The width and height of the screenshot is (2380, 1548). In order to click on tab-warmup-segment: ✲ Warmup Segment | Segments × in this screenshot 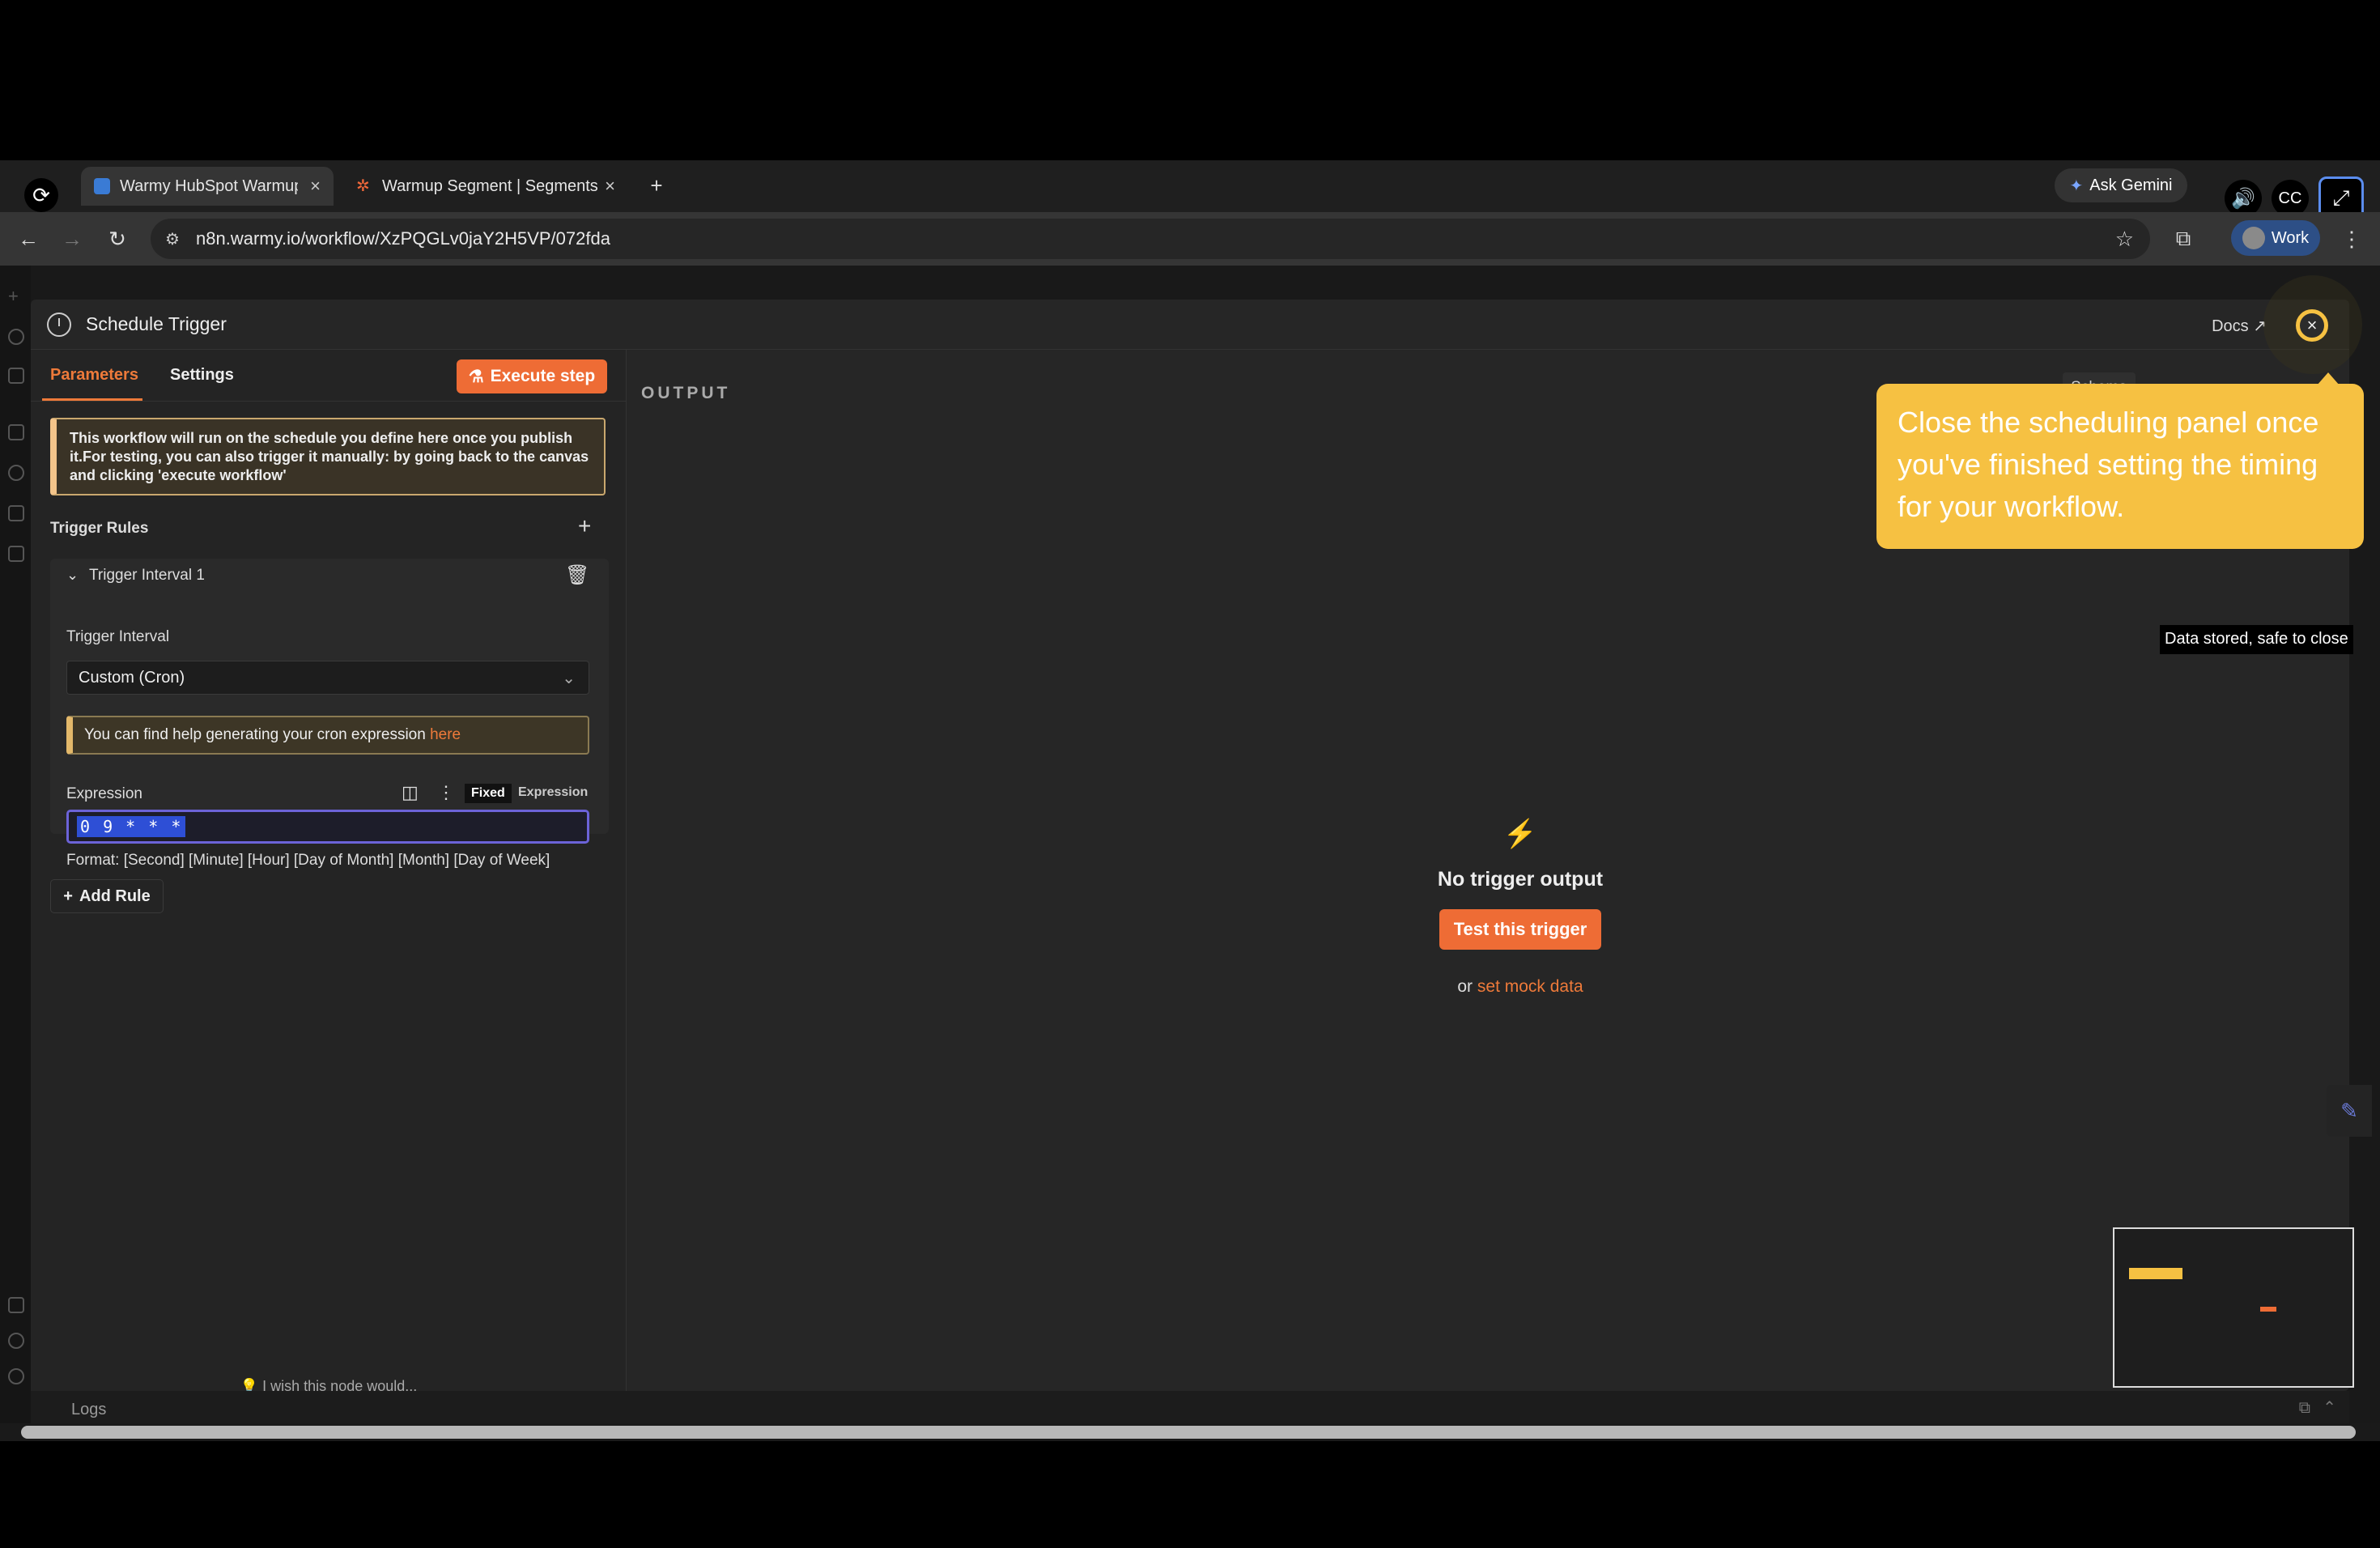, I will do `click(485, 186)`.